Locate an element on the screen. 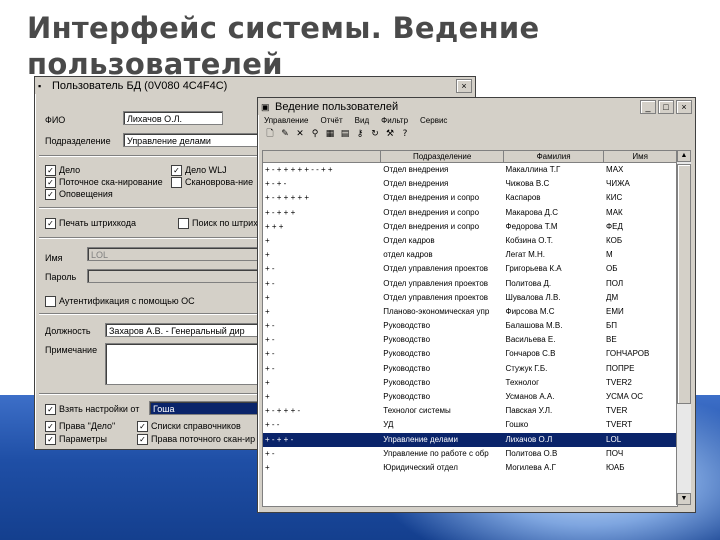  edit-icon: ✎ is located at coordinates (285, 134).